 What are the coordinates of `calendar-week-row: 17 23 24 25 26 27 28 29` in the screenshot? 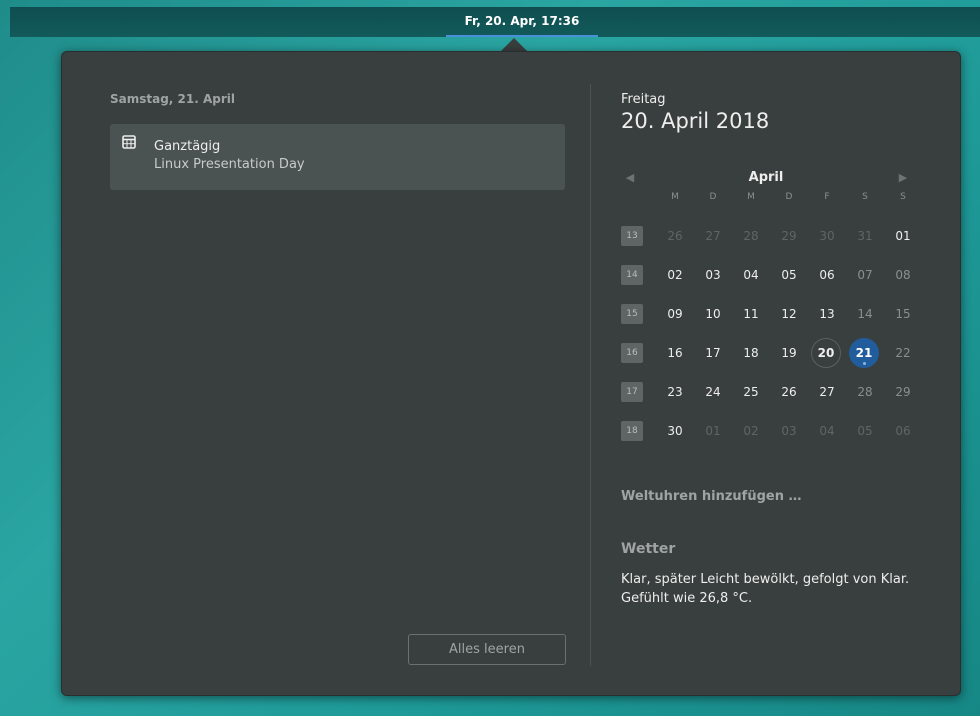 It's located at (771, 392).